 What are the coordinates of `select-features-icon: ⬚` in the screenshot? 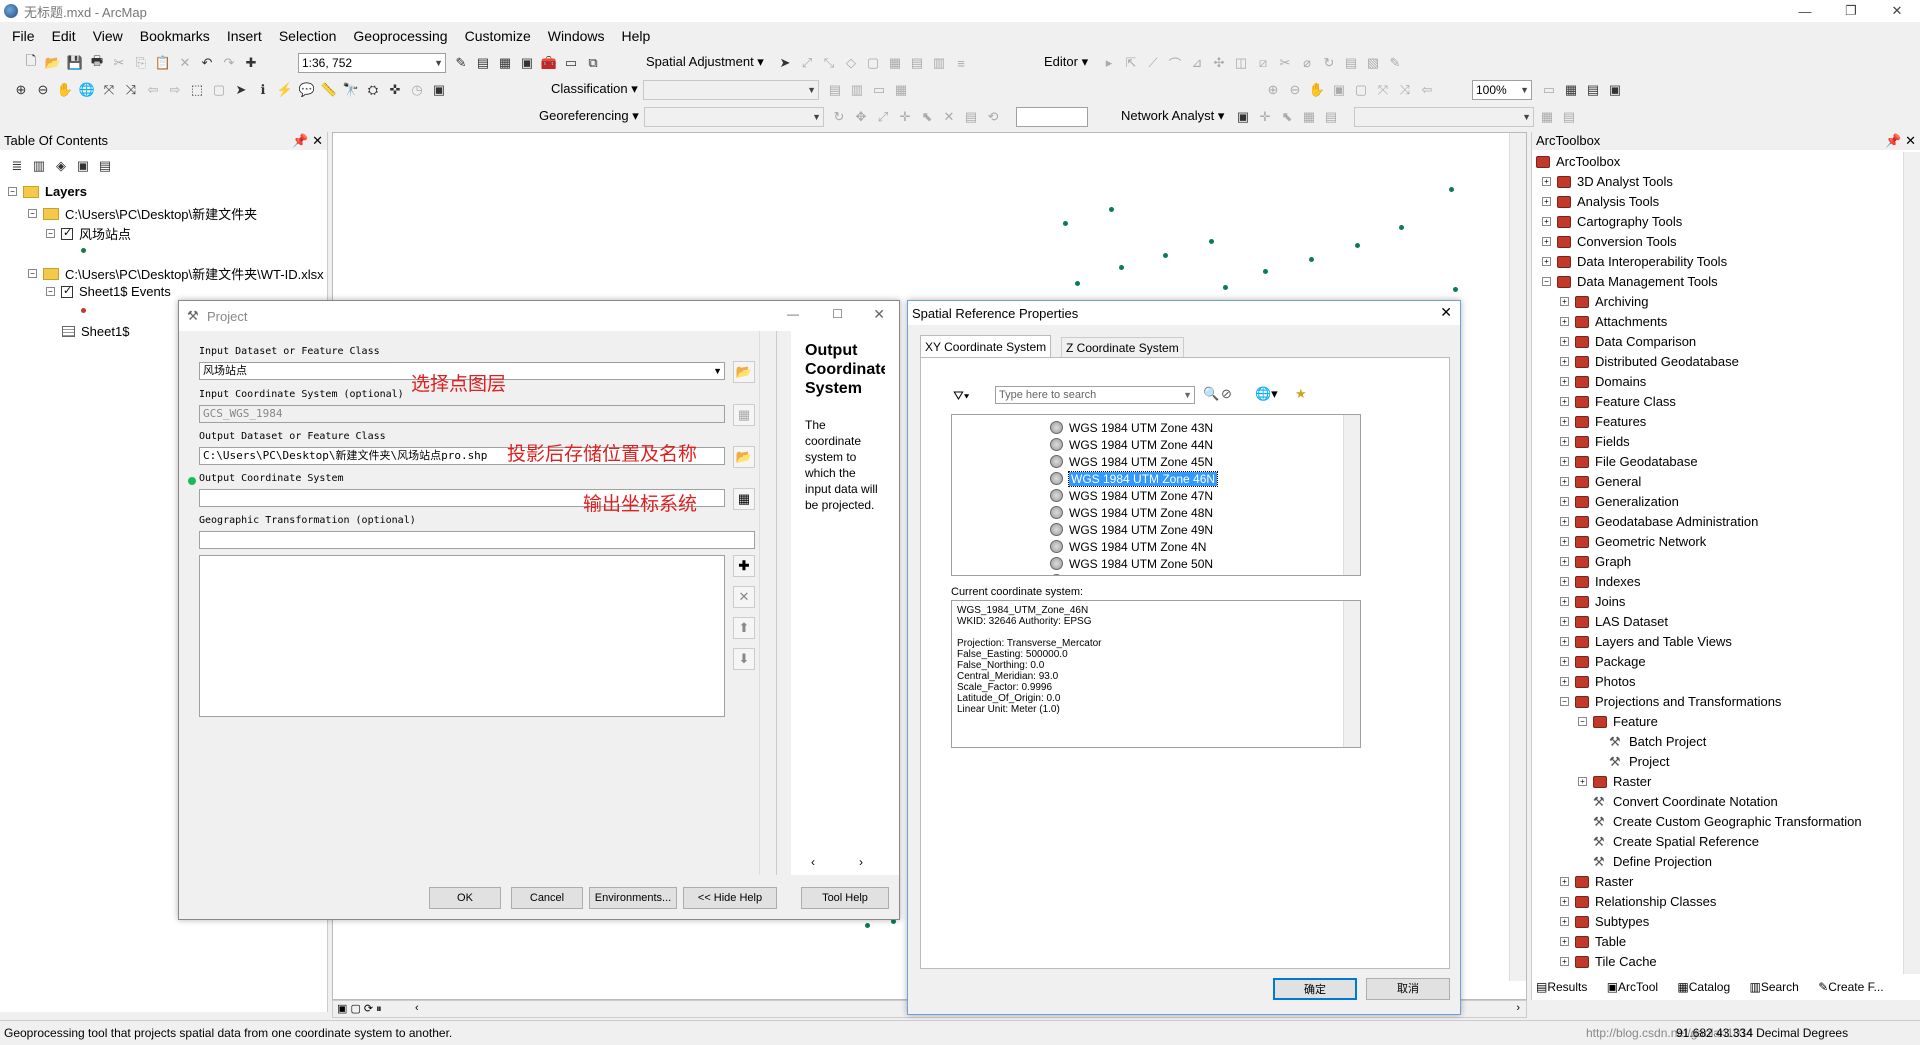 It's located at (197, 90).